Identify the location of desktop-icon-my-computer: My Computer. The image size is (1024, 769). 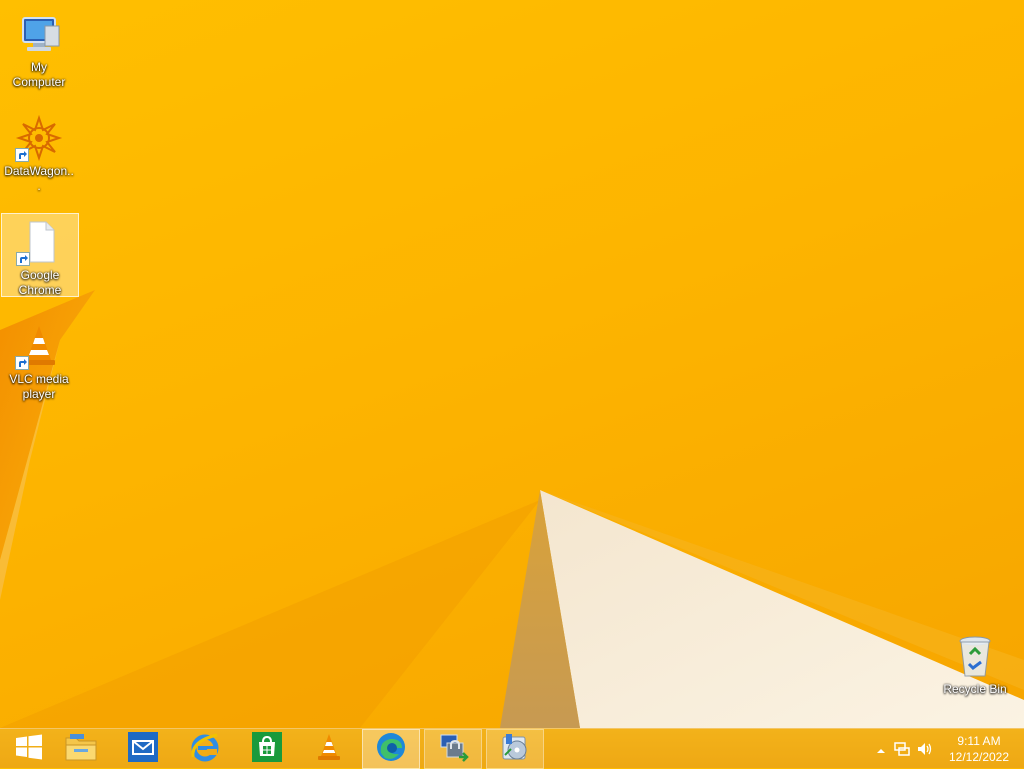
(39, 49).